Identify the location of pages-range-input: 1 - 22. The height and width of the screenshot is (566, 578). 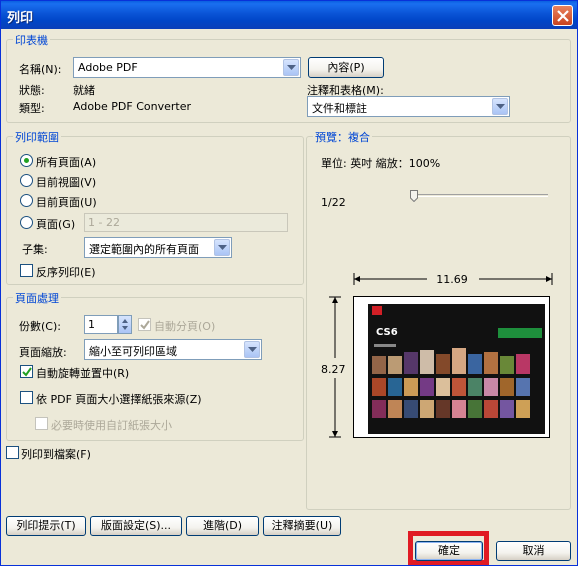
(186, 222).